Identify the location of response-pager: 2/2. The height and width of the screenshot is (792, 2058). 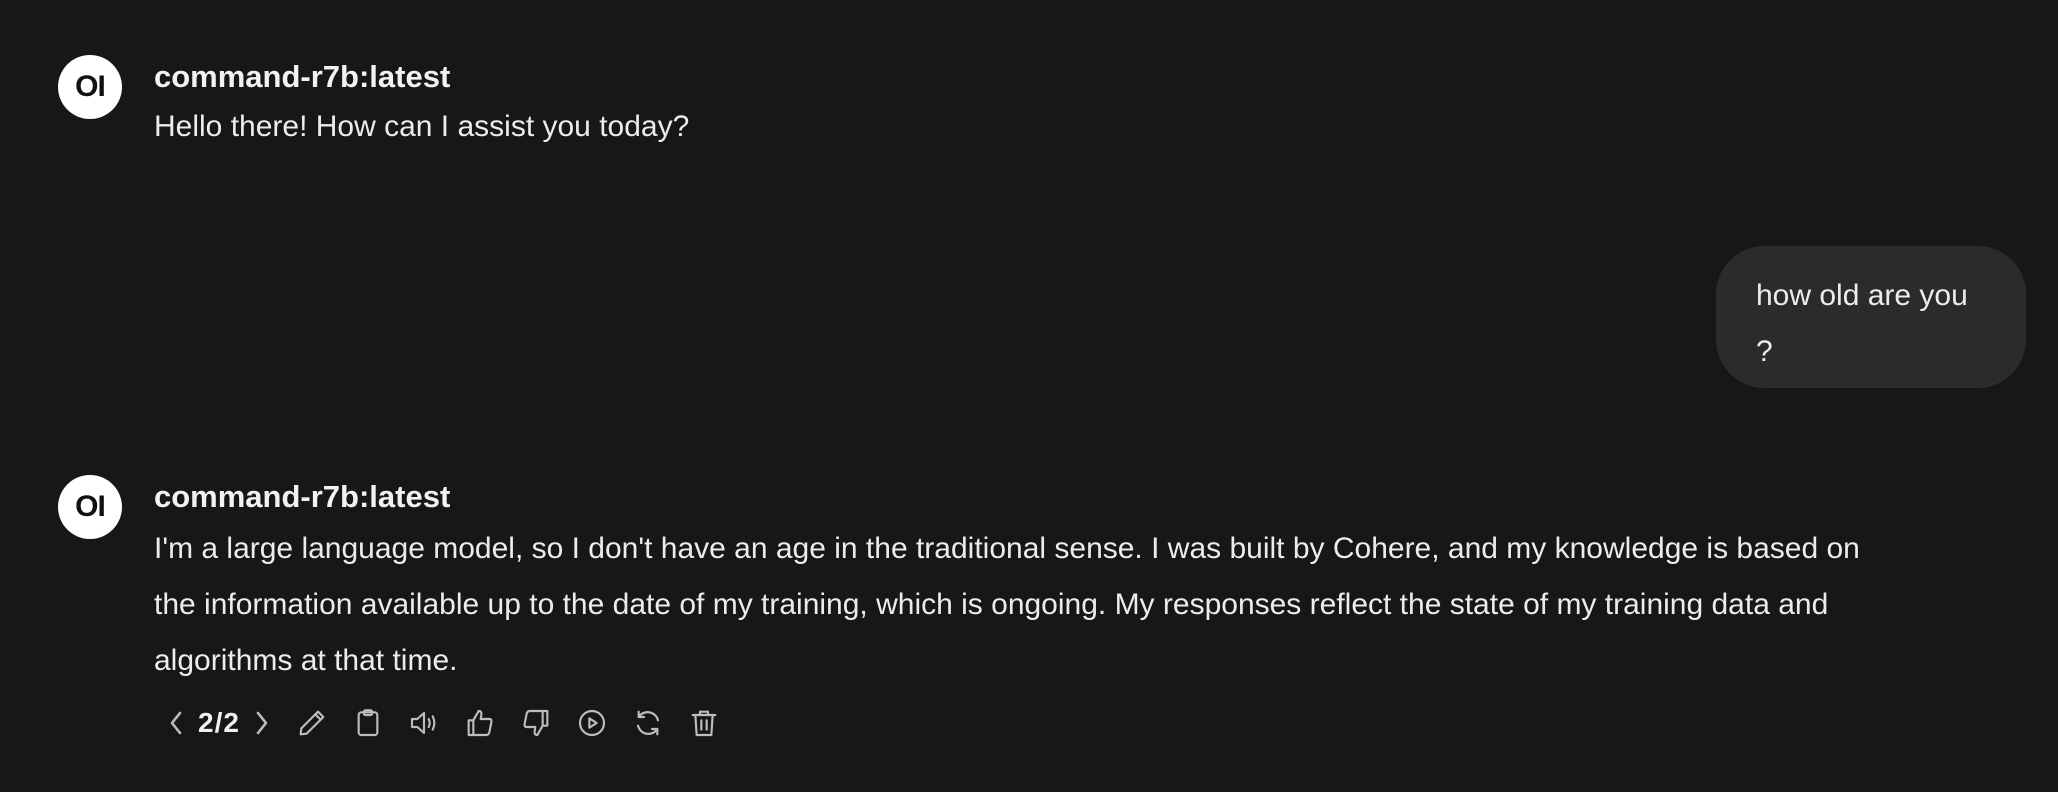
(219, 723).